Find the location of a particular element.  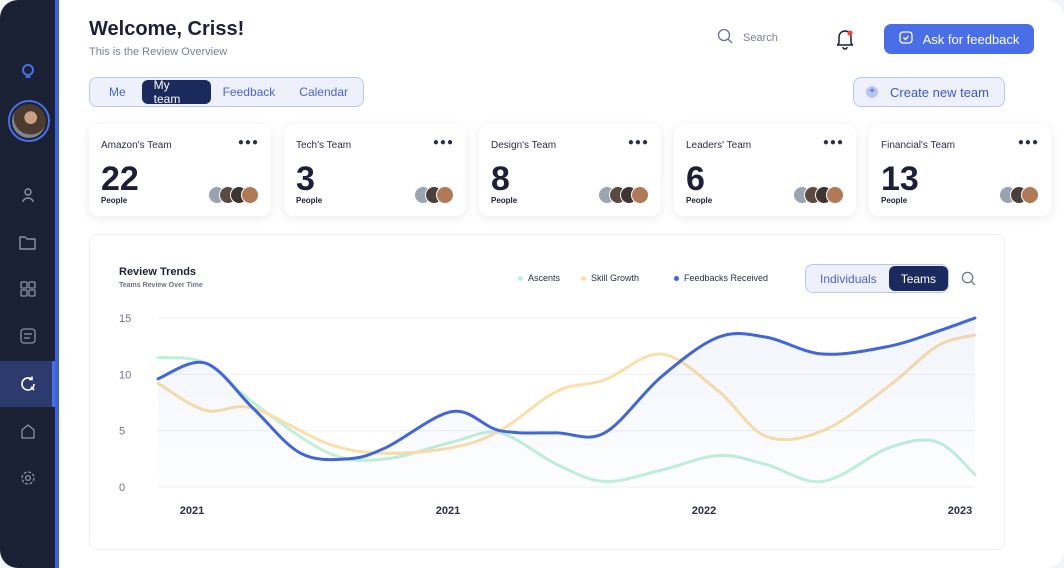

team-name: Tech's Team is located at coordinates (324, 145).